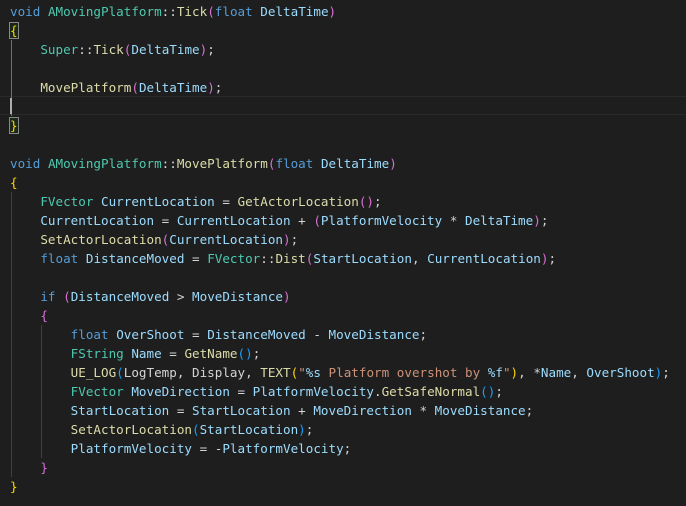 The height and width of the screenshot is (506, 686). I want to click on code-token: MovePlatform, so click(86, 87).